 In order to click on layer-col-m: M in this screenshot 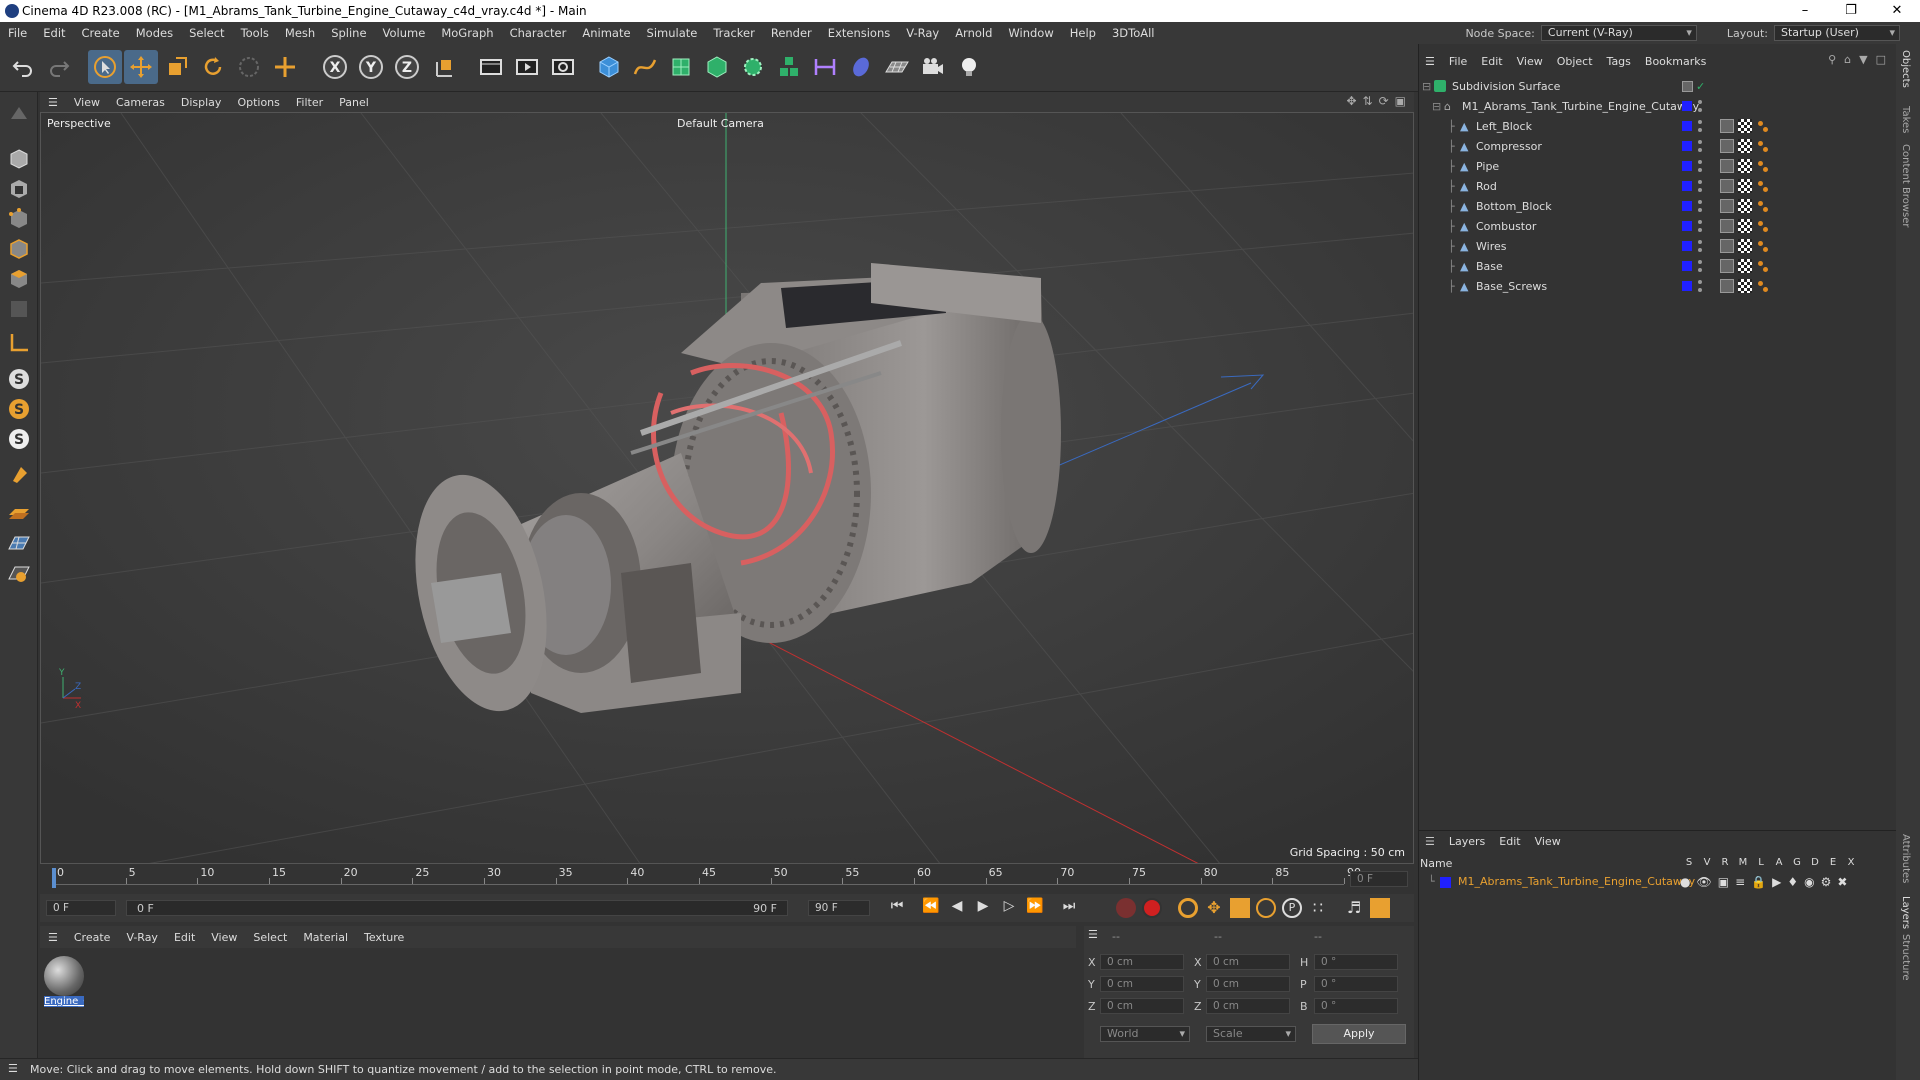, I will do `click(1743, 862)`.